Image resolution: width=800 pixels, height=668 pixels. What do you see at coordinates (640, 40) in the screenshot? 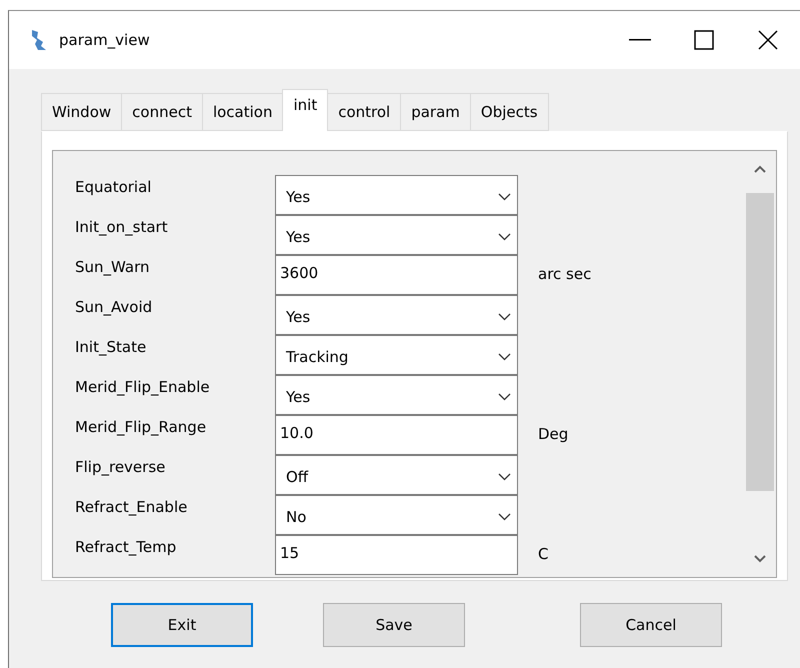
I see `minimize-icon` at bounding box center [640, 40].